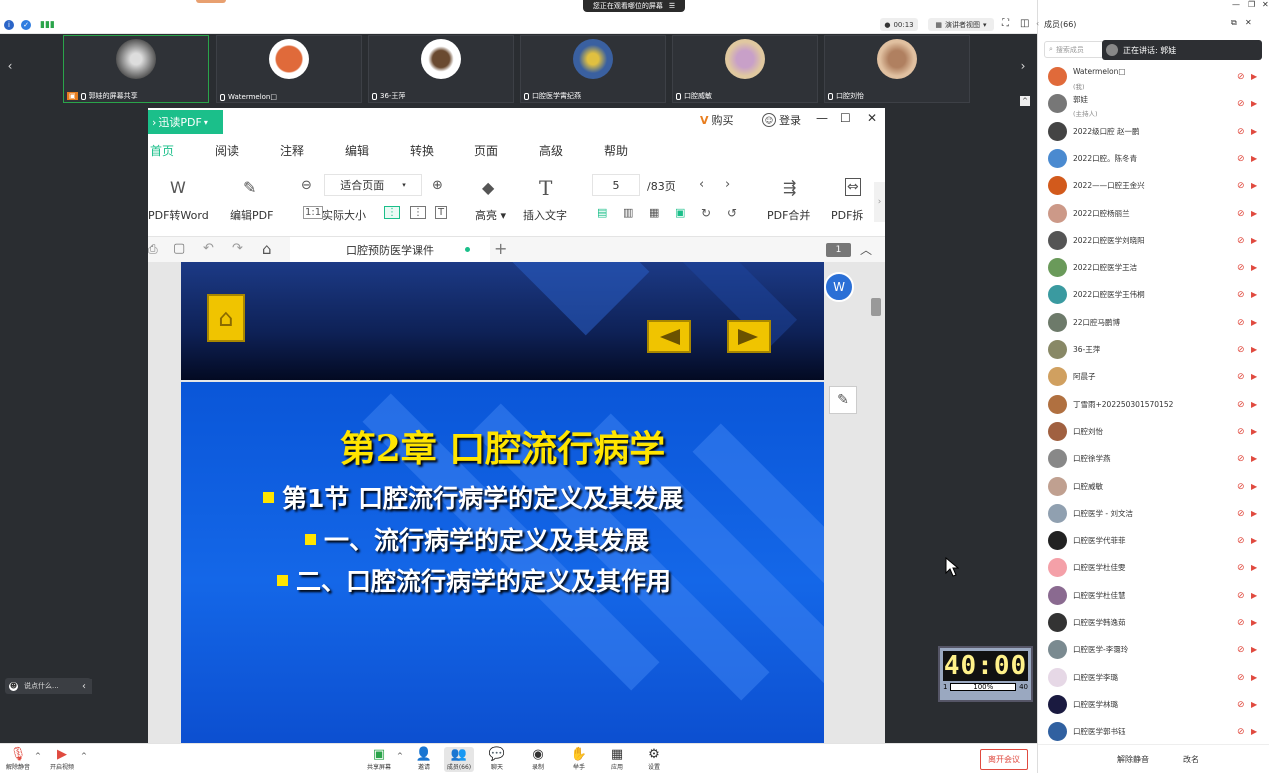 This screenshot has height=773, width=1269. Describe the element at coordinates (1025, 101) in the screenshot. I see `collapse-icon: ^` at that location.